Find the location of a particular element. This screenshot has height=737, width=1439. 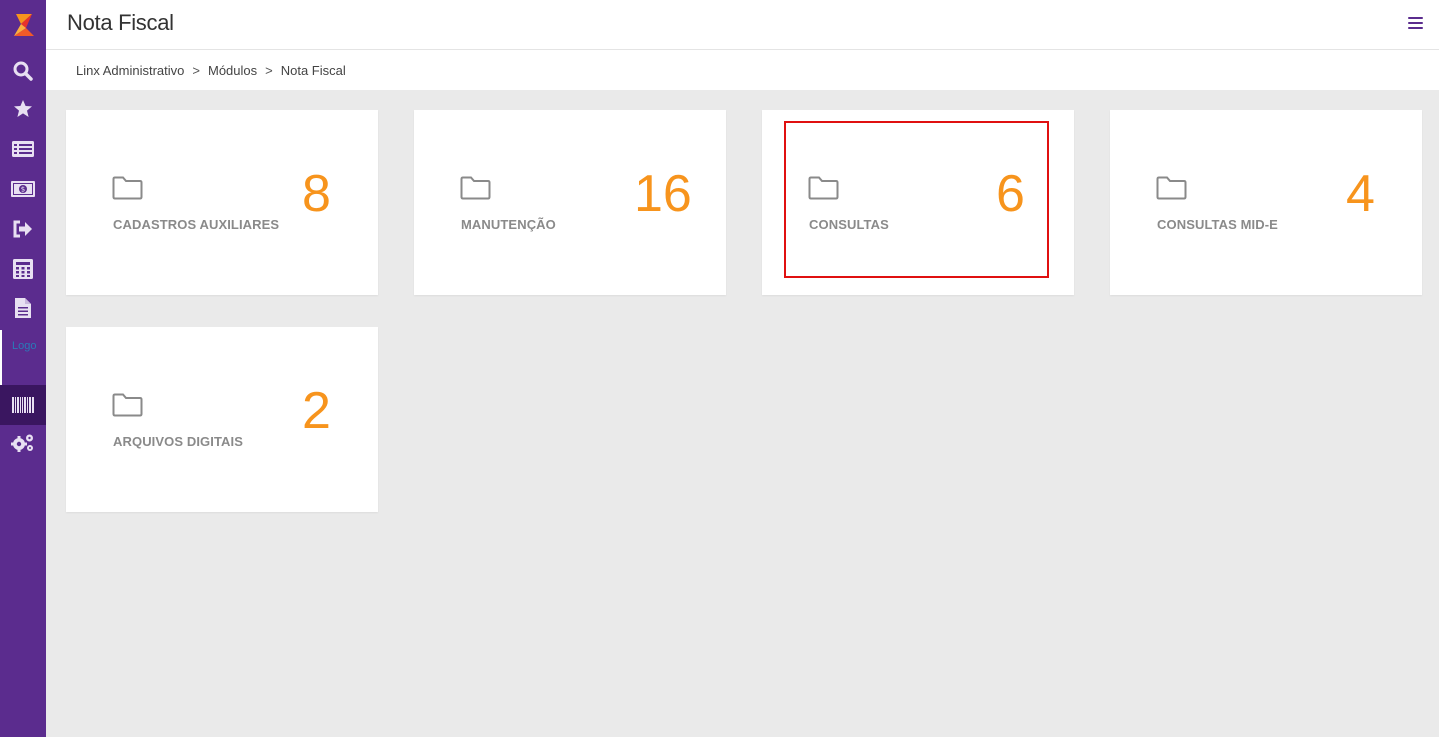

sidebar-item-financial: $ is located at coordinates (23, 189).